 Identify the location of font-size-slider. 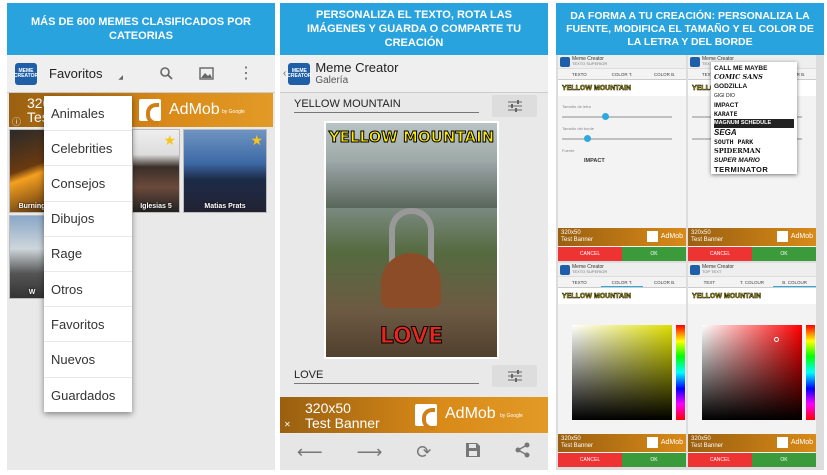
(617, 116).